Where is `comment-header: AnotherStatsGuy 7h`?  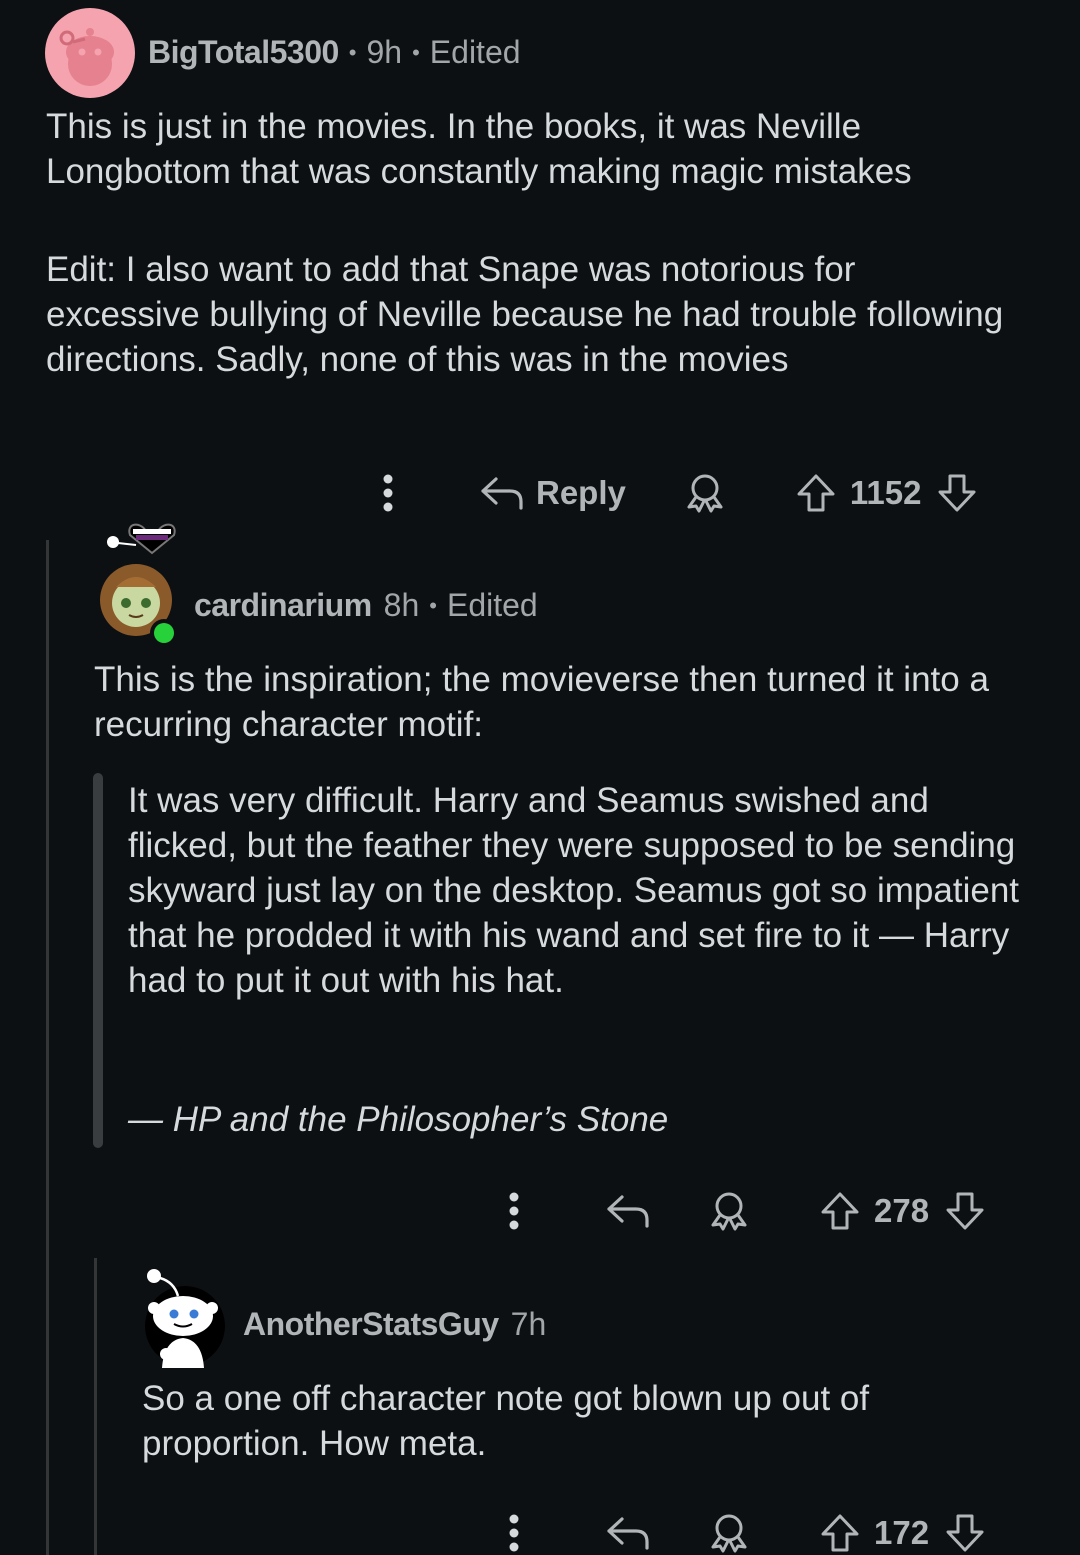
comment-header: AnotherStatsGuy 7h is located at coordinates (394, 1324).